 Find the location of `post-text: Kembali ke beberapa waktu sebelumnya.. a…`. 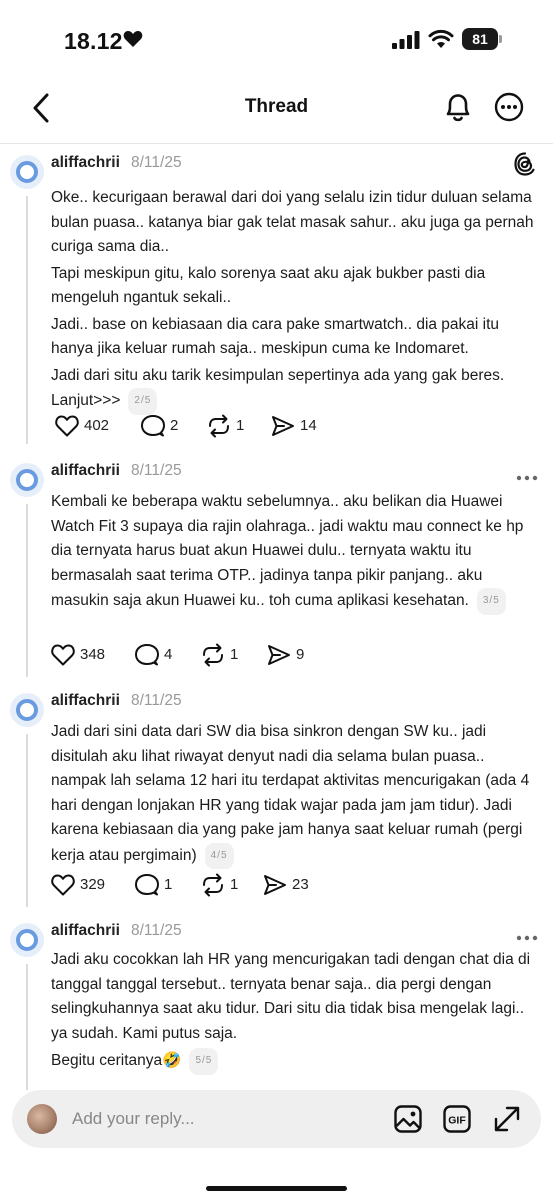

post-text: Kembali ke beberapa waktu sebelumnya.. a… is located at coordinates (297, 552).